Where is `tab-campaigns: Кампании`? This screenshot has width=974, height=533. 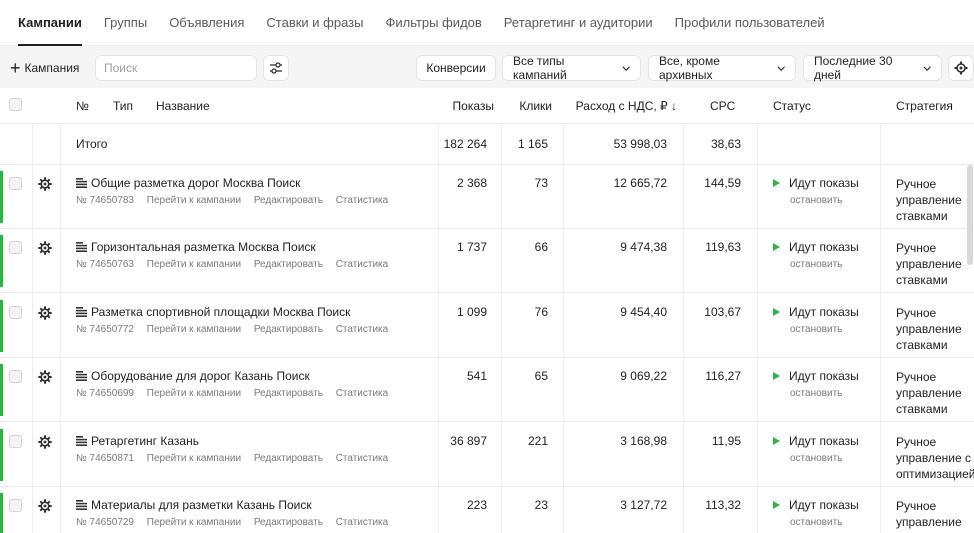
tab-campaigns: Кампании is located at coordinates (50, 23).